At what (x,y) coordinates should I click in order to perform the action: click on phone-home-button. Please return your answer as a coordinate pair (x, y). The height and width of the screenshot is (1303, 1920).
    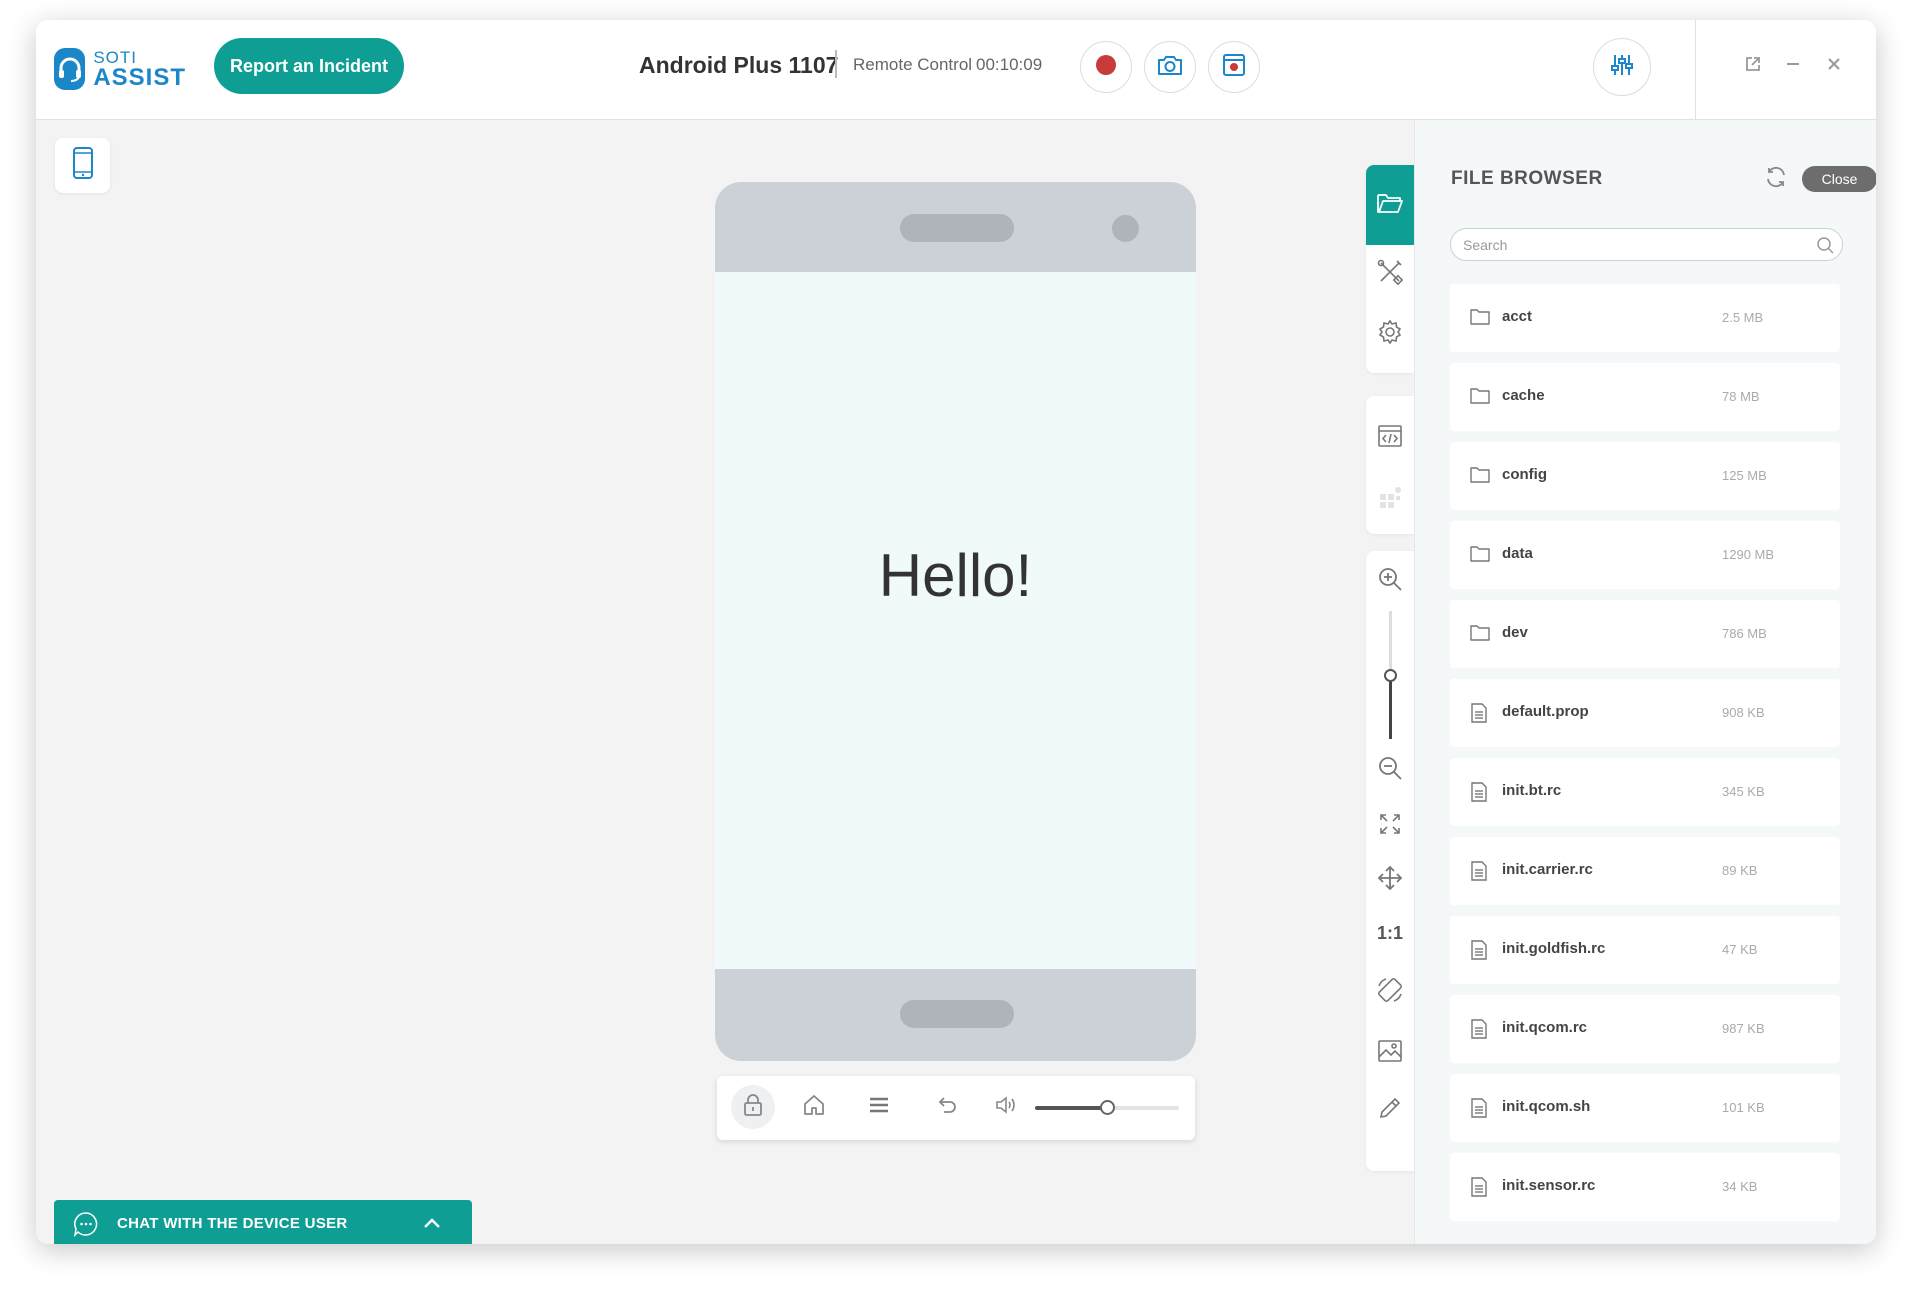
    Looking at the image, I should click on (957, 1014).